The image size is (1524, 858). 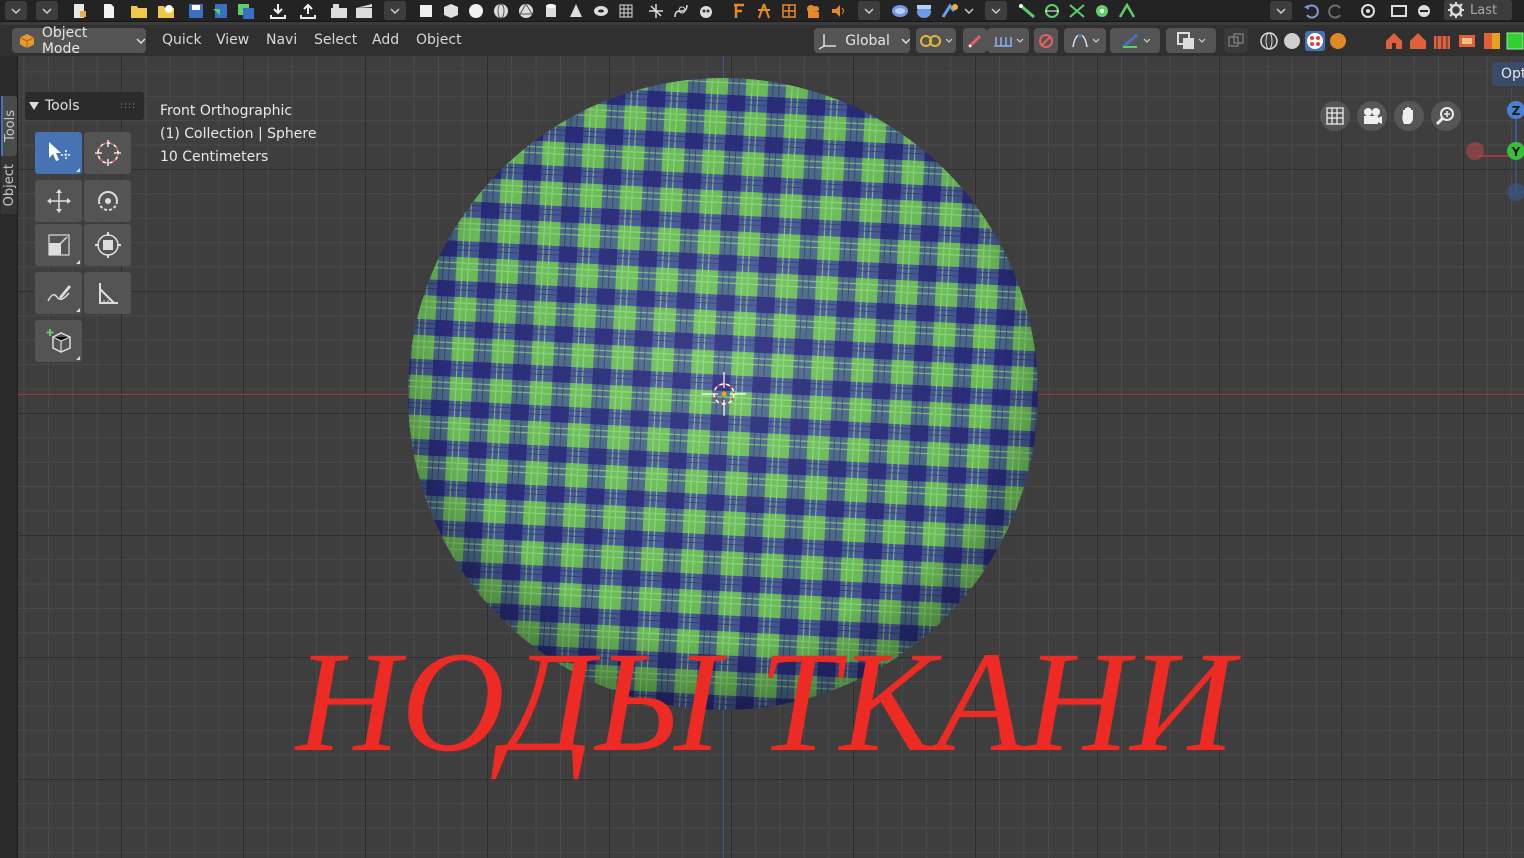 I want to click on wireframe-shading-icon, so click(x=1269, y=41).